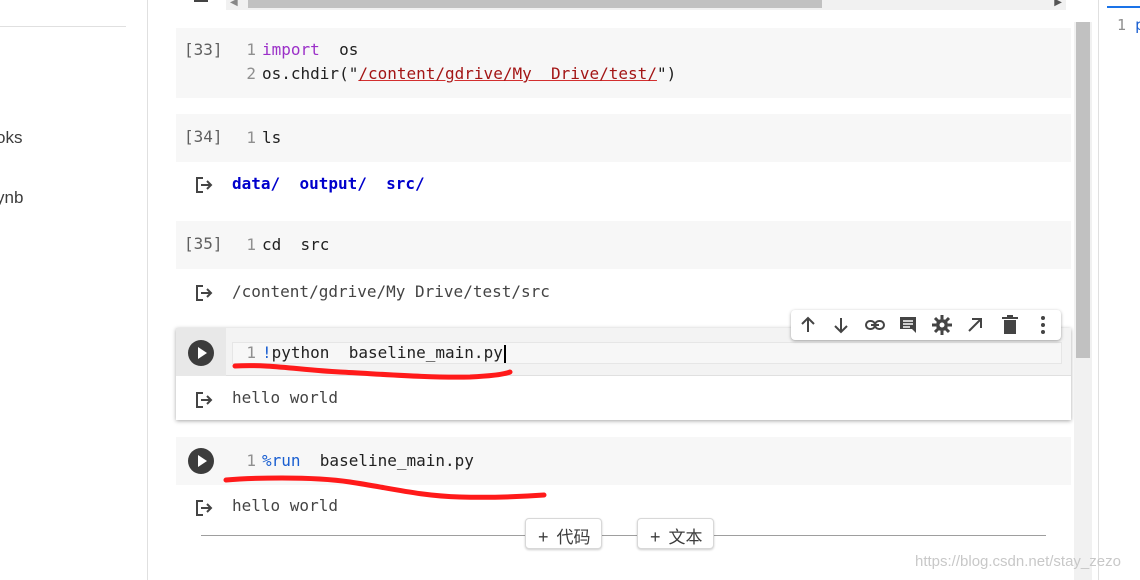  I want to click on arrow-down-icon, so click(841, 325).